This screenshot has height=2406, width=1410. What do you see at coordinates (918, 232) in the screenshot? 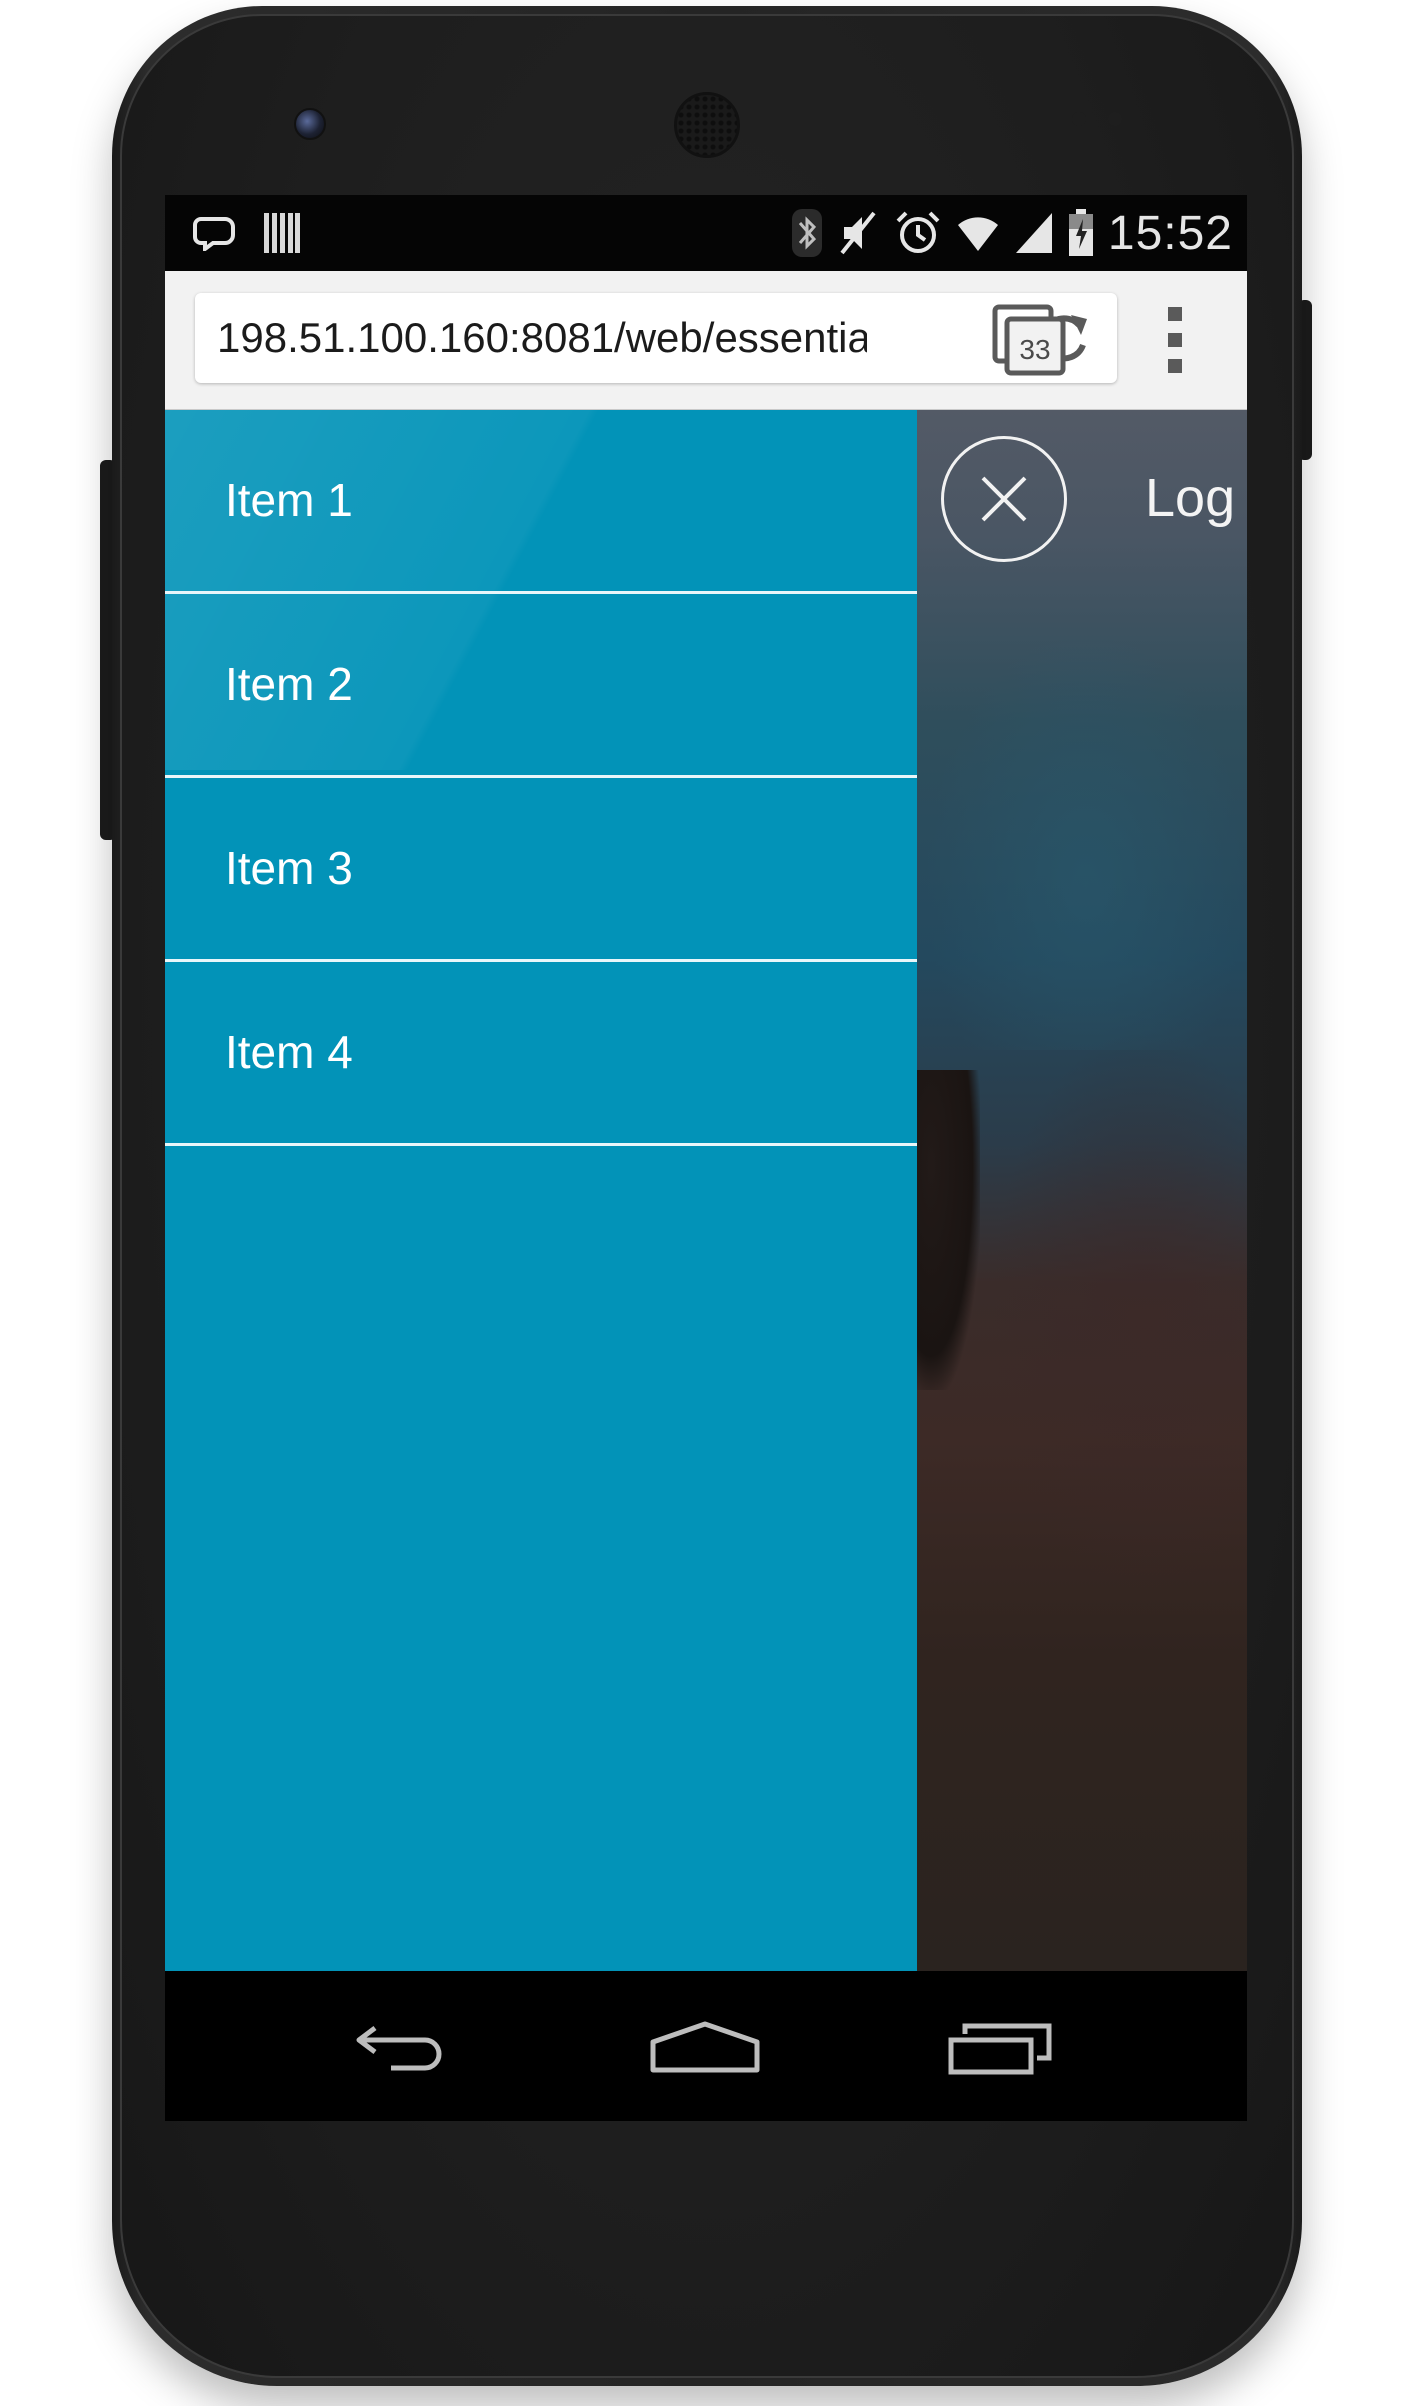
I see `alarm-icon` at bounding box center [918, 232].